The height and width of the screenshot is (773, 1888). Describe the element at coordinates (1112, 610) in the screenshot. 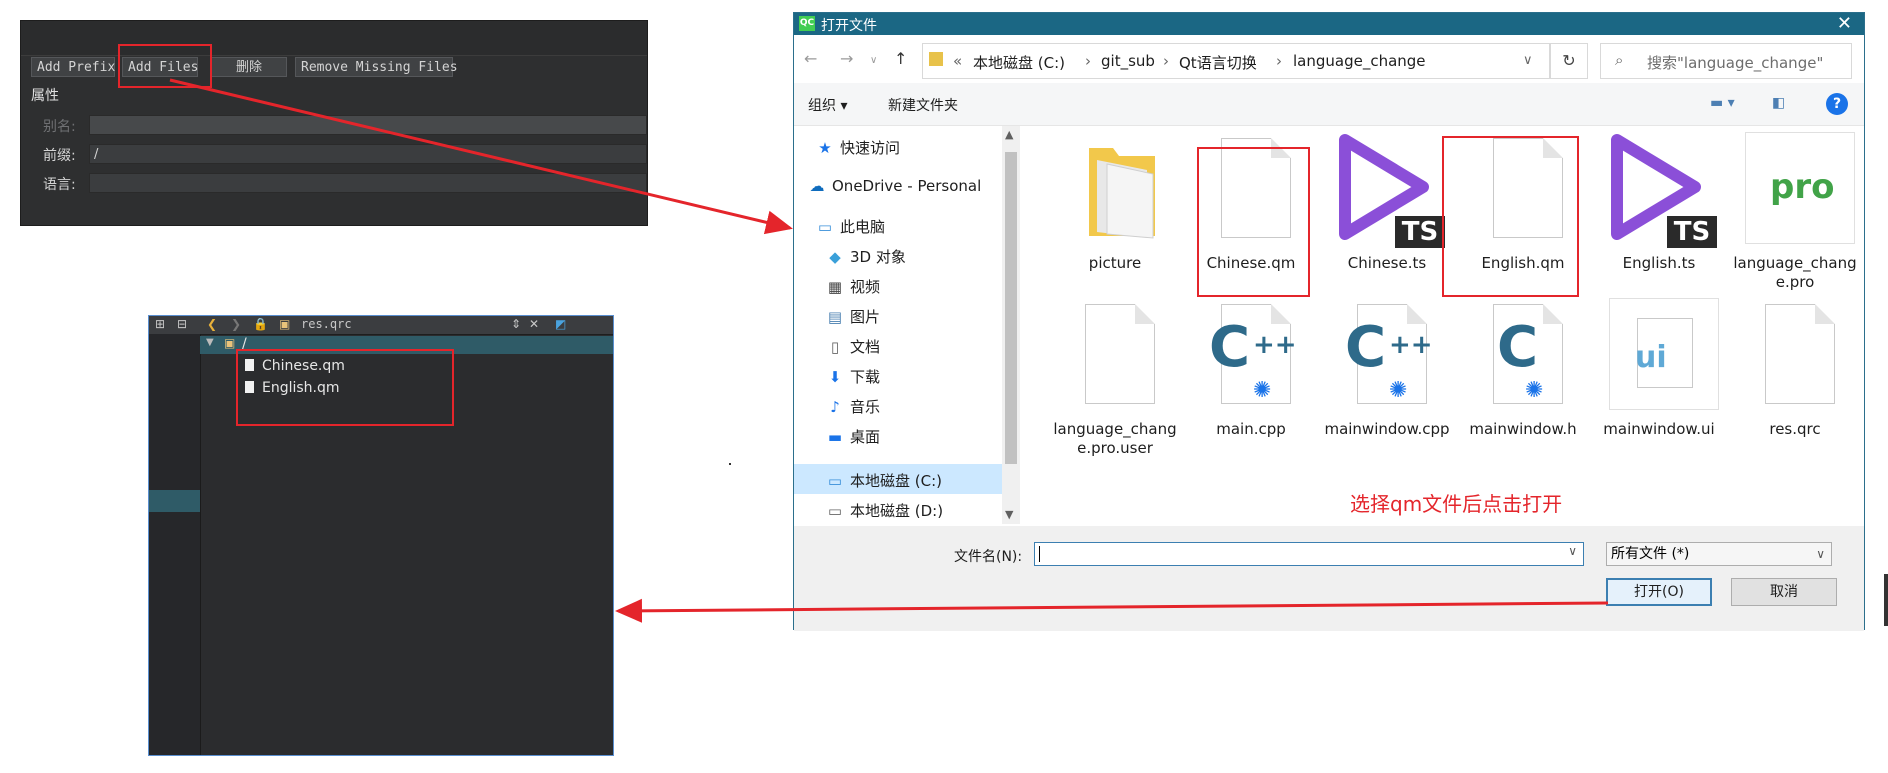

I see `arrow-to-tree` at that location.